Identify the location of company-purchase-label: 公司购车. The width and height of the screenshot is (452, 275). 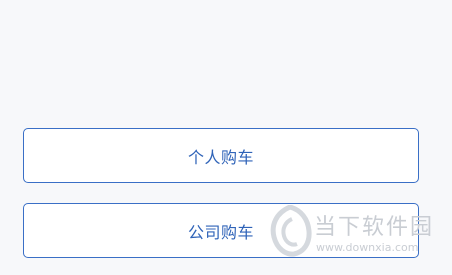
(220, 232).